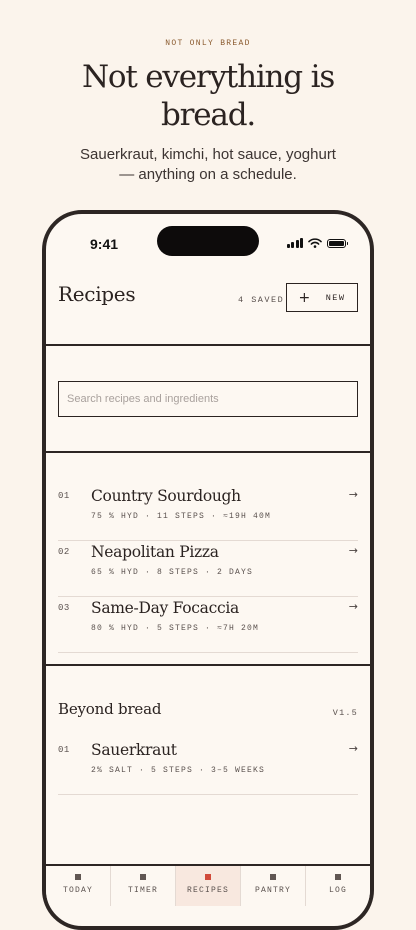 The image size is (416, 930). What do you see at coordinates (64, 552) in the screenshot?
I see `recipe-number: 02` at bounding box center [64, 552].